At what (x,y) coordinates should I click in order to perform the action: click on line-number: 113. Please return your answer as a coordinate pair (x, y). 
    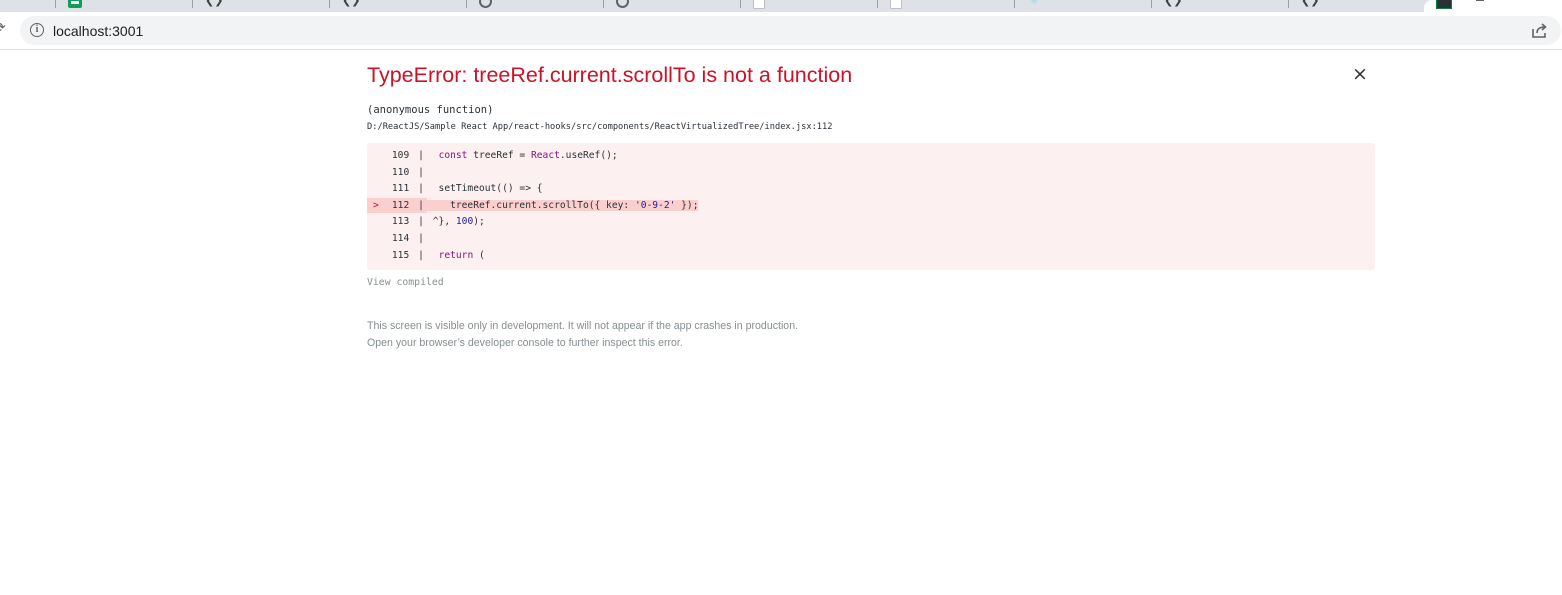
    Looking at the image, I should click on (403, 222).